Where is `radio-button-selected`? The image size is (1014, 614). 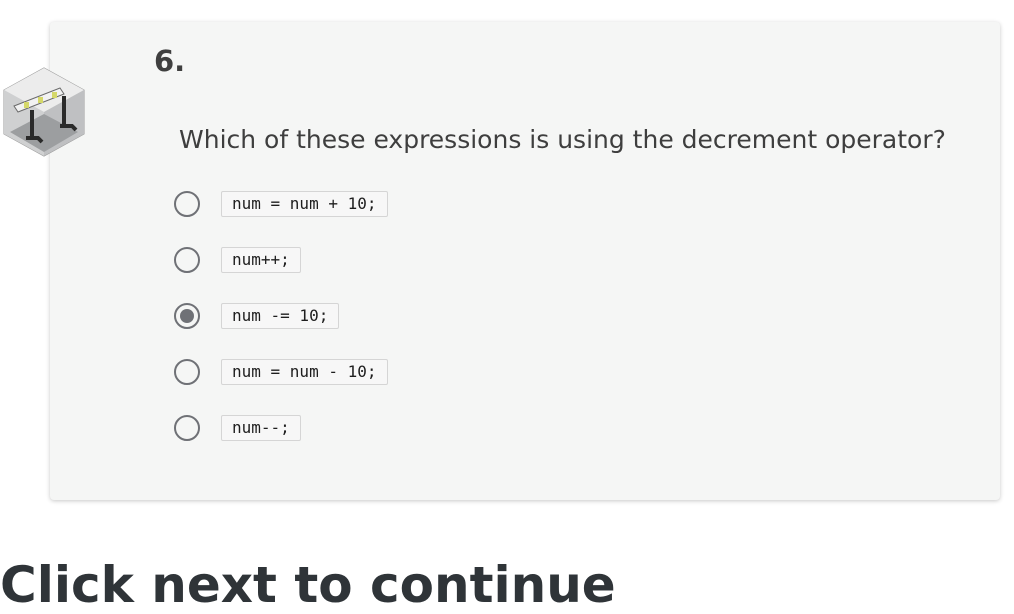 radio-button-selected is located at coordinates (187, 316).